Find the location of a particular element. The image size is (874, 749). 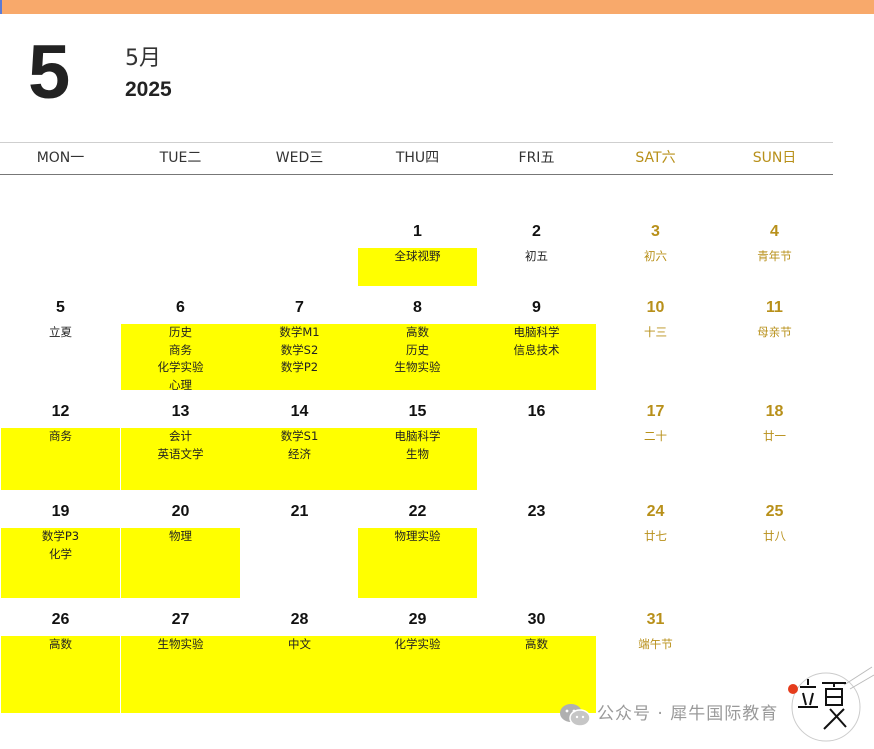

weekday-label: SAT六 is located at coordinates (655, 158).